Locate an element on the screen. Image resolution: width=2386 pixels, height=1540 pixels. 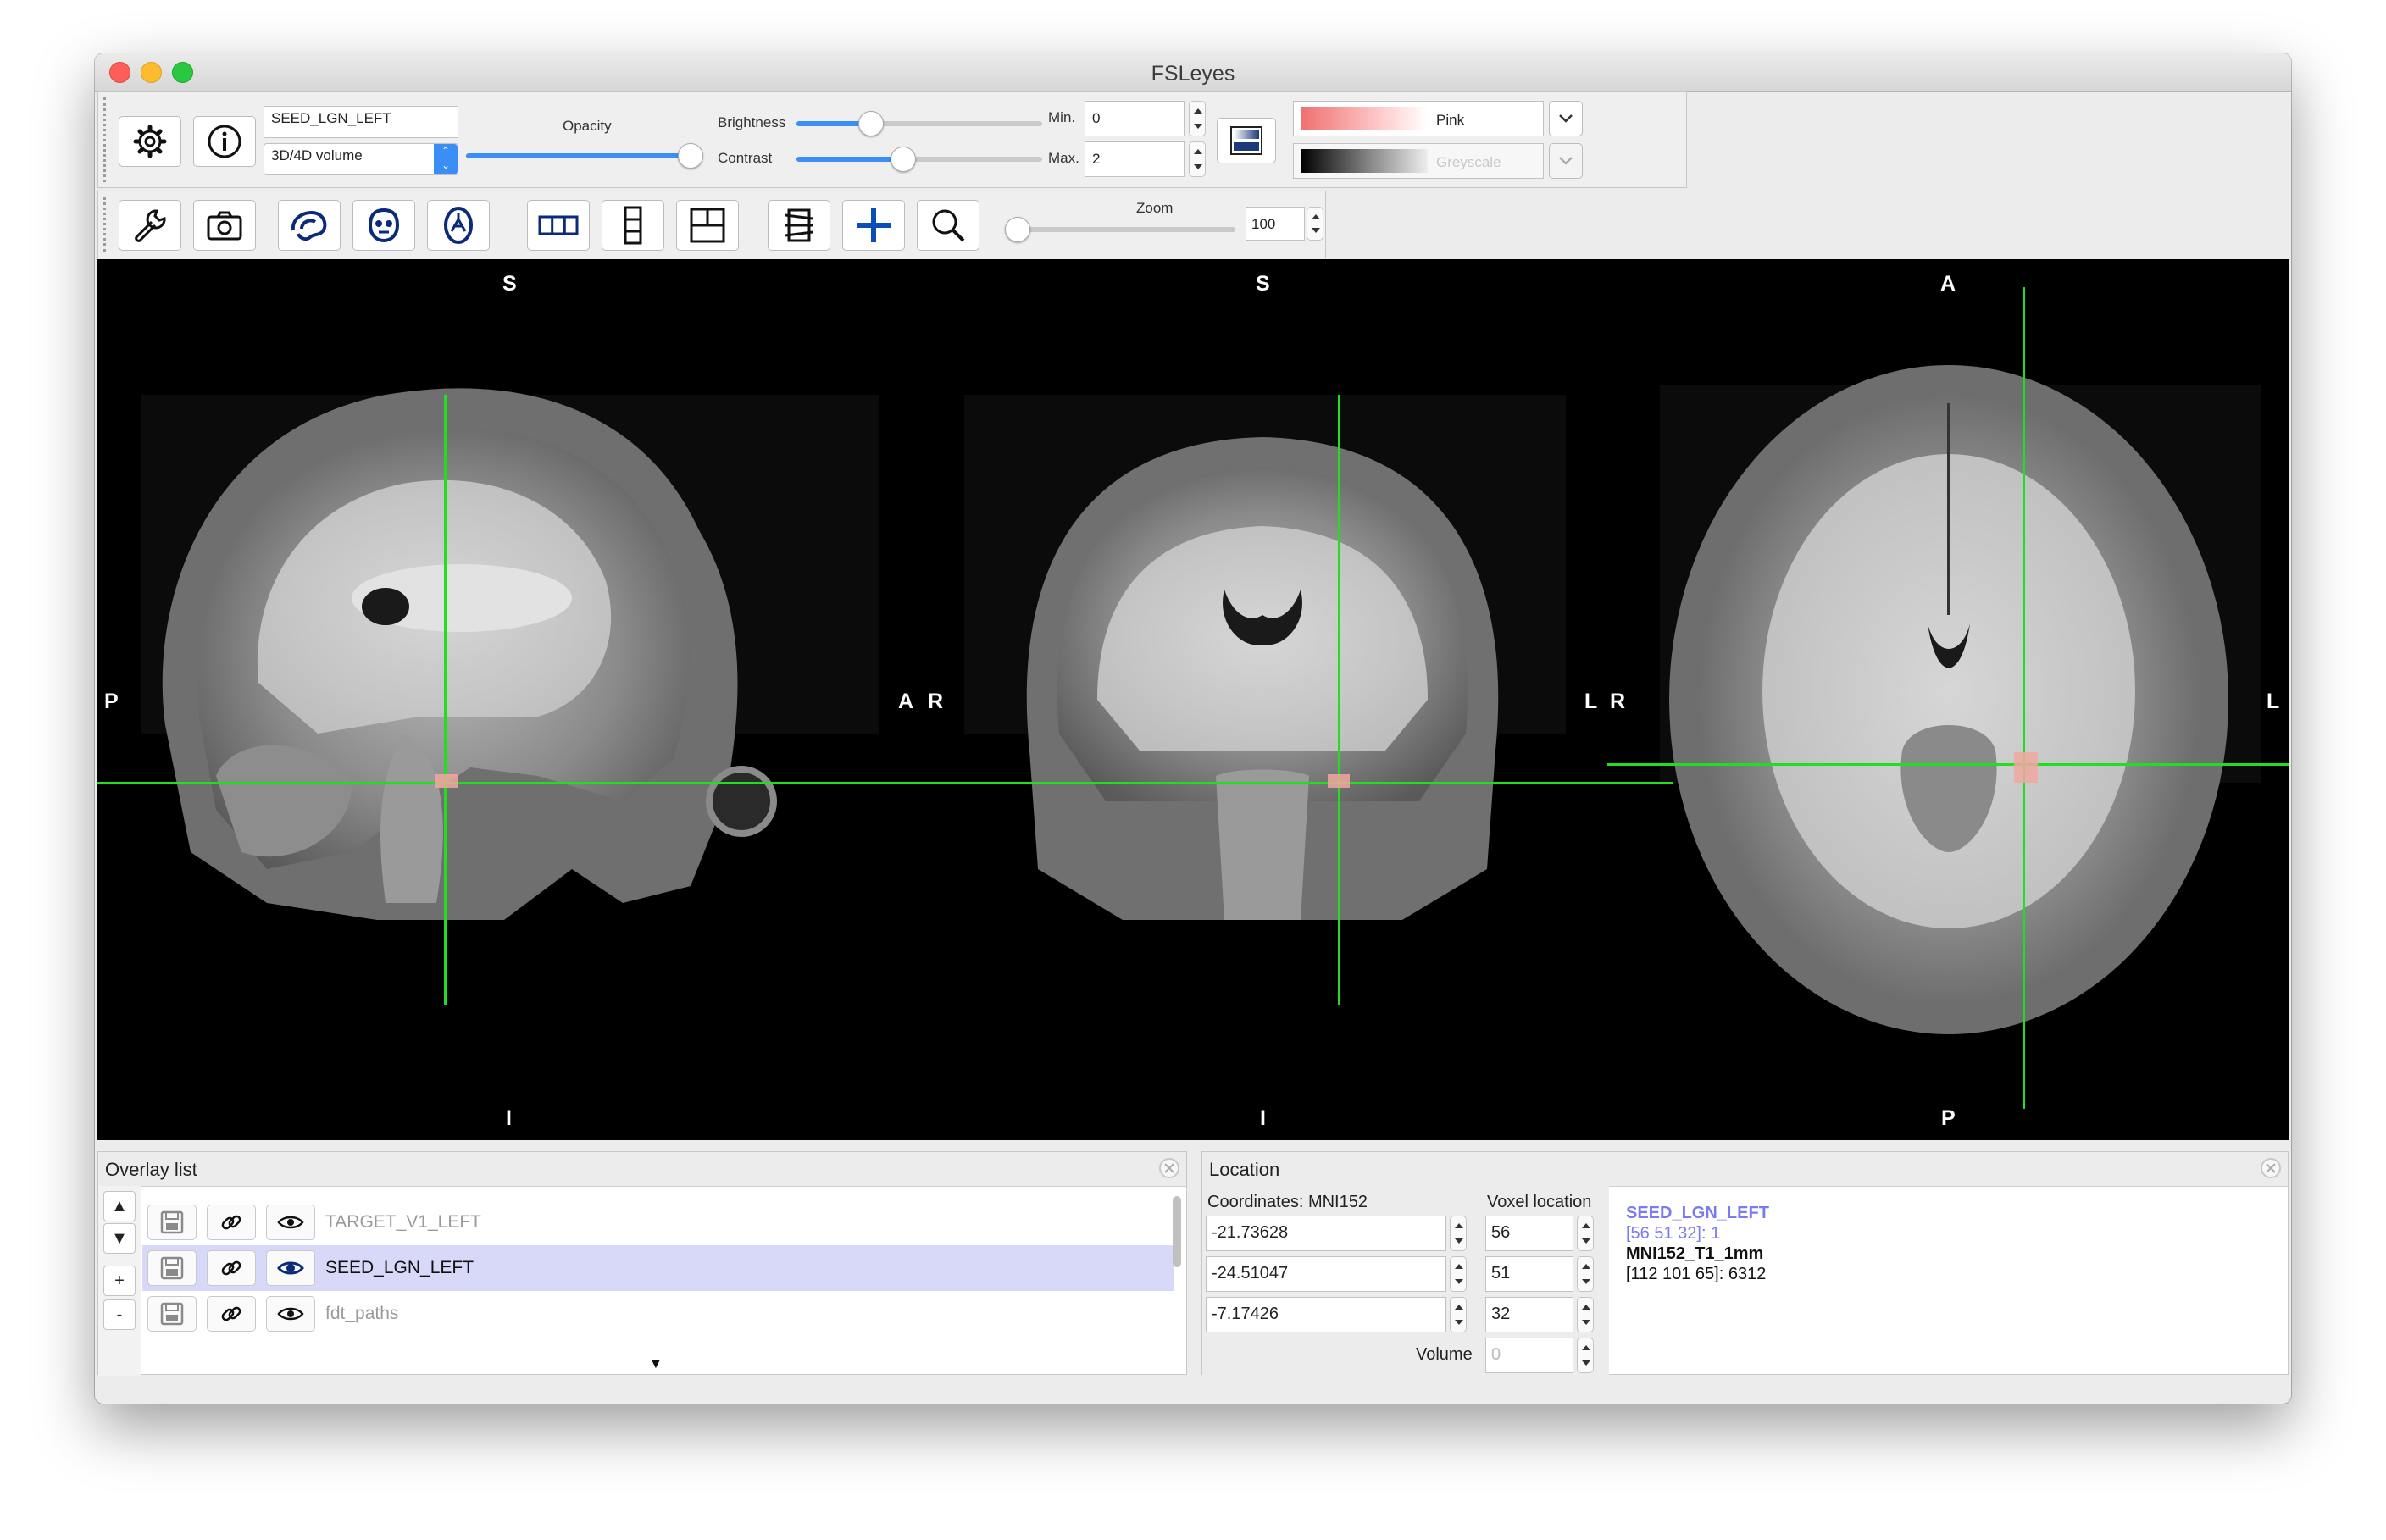
sagittal-label-left: P is located at coordinates (111, 701).